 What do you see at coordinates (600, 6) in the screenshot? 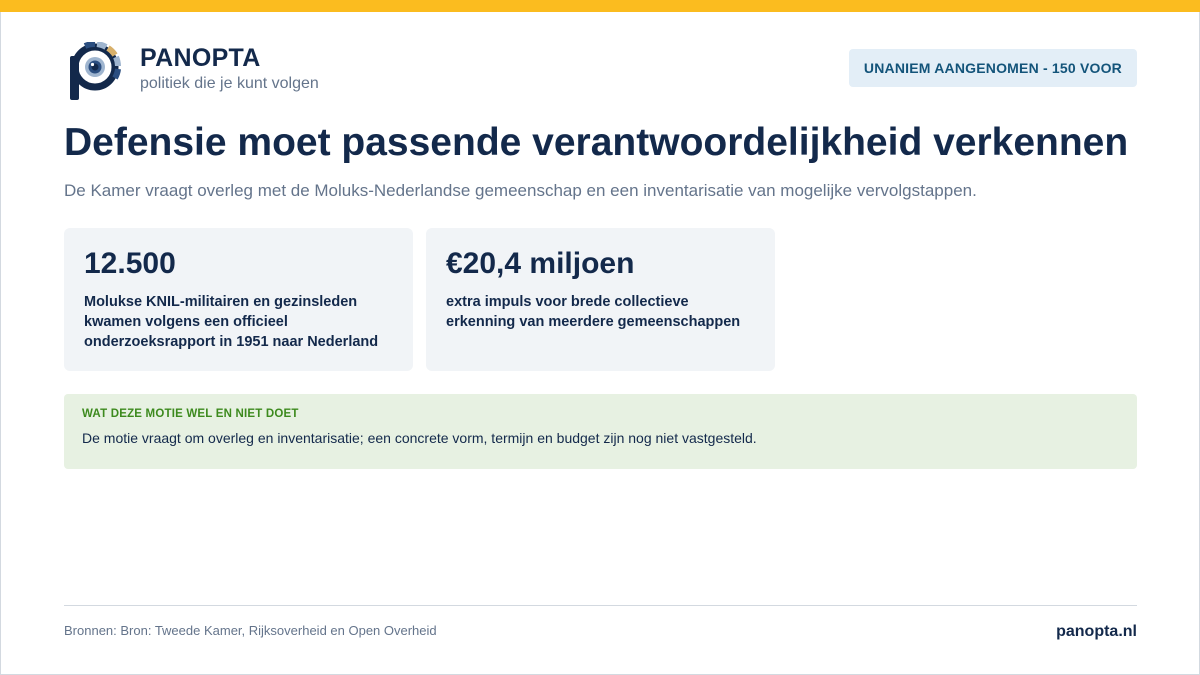
I see `accent-top-bar` at bounding box center [600, 6].